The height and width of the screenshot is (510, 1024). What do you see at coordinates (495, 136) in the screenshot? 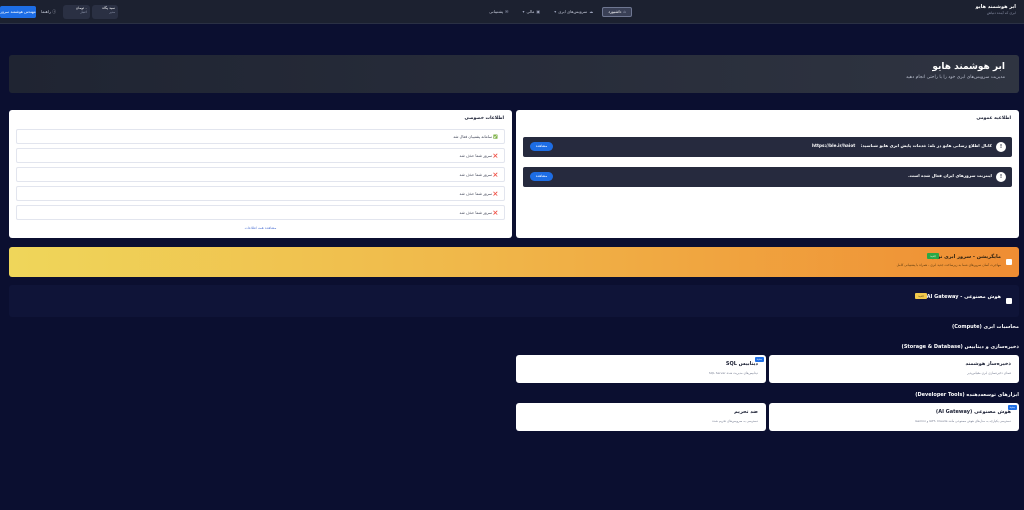
I see `check-icon: ✅` at bounding box center [495, 136].